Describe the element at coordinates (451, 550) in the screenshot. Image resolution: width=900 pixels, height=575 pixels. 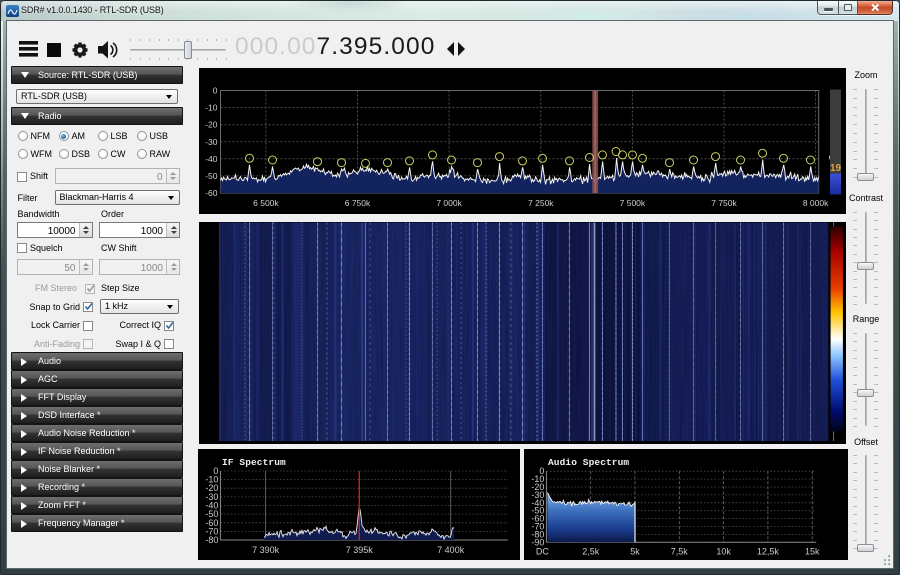
I see `svg-text: 7 400k` at that location.